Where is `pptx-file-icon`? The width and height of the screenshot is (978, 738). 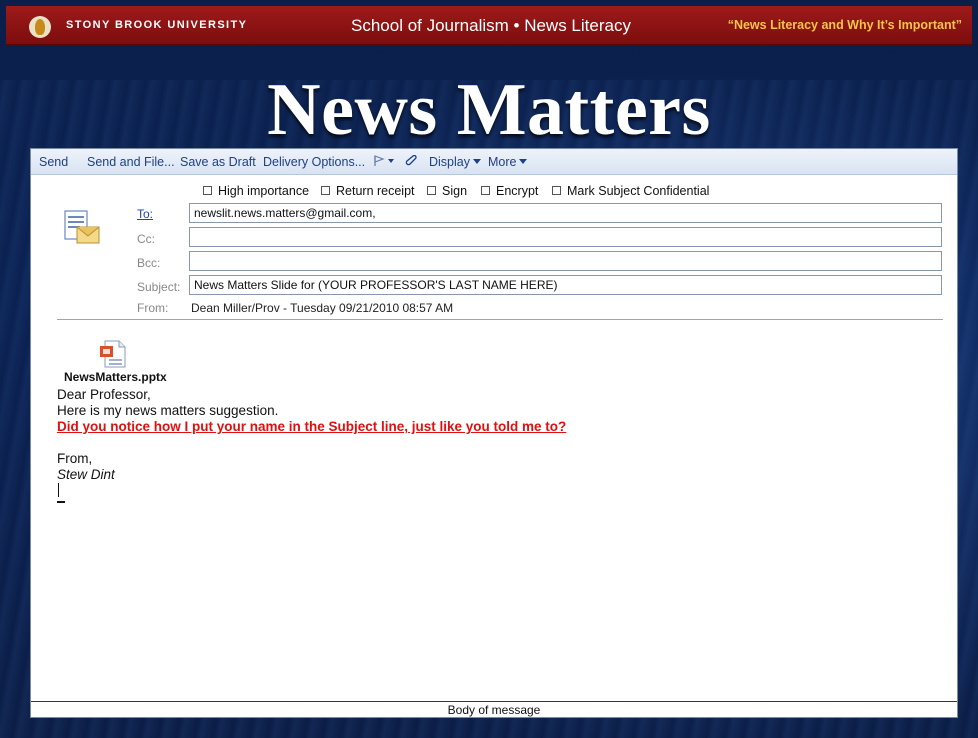 pptx-file-icon is located at coordinates (114, 354).